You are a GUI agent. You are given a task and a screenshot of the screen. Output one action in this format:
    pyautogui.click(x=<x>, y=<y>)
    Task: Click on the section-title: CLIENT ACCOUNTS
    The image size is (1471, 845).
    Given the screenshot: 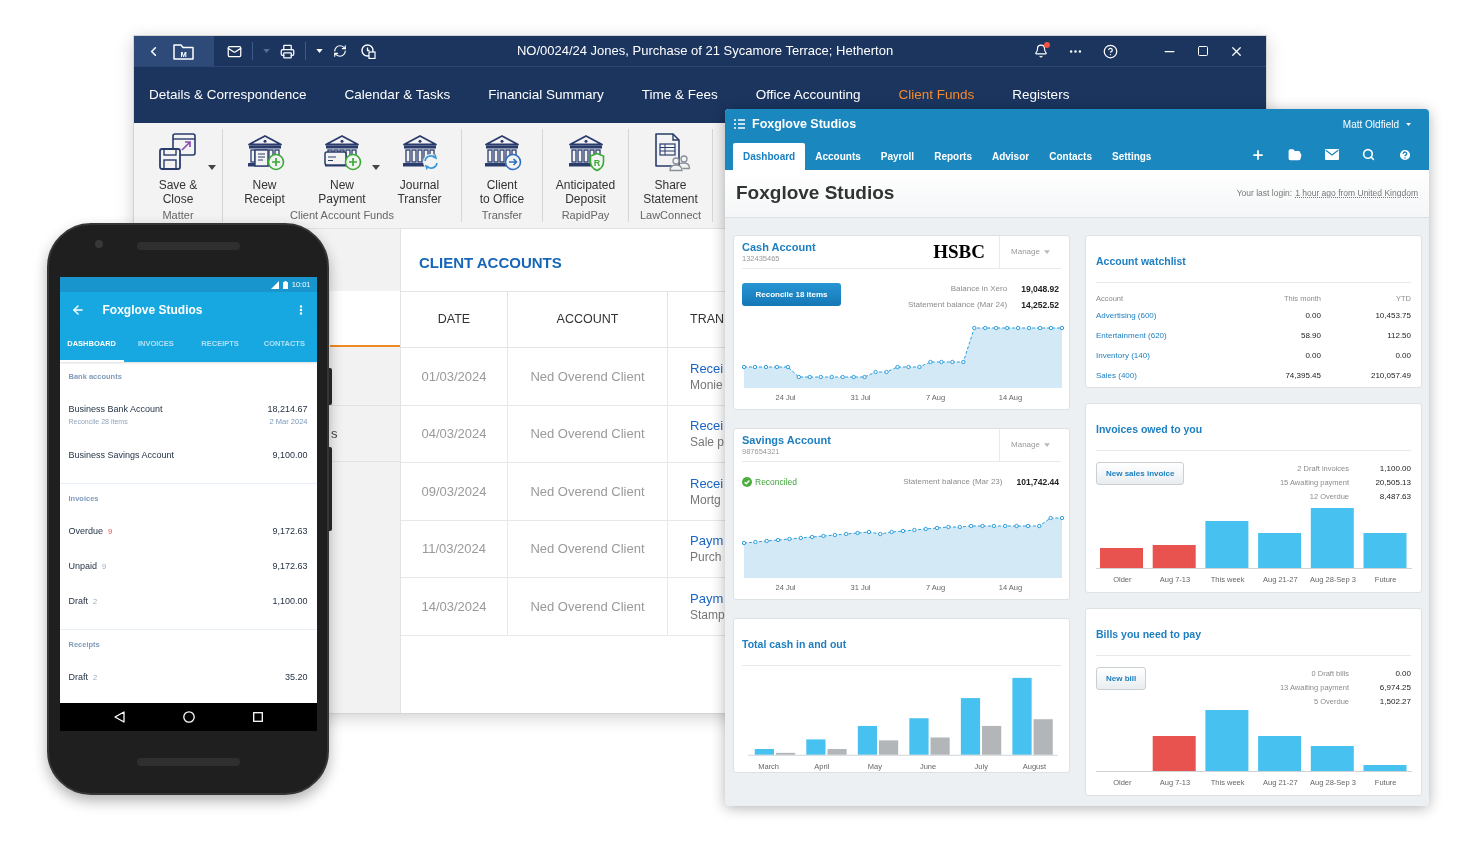 What is the action you would take?
    pyautogui.click(x=490, y=262)
    